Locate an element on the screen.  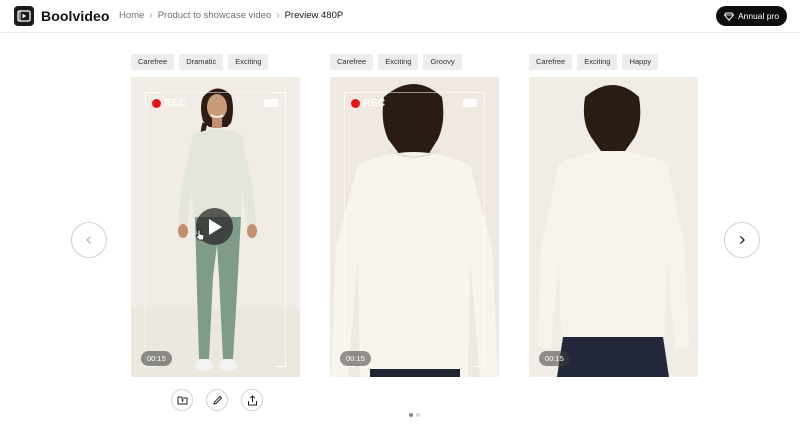
tag: Dramatic is located at coordinates (201, 62).